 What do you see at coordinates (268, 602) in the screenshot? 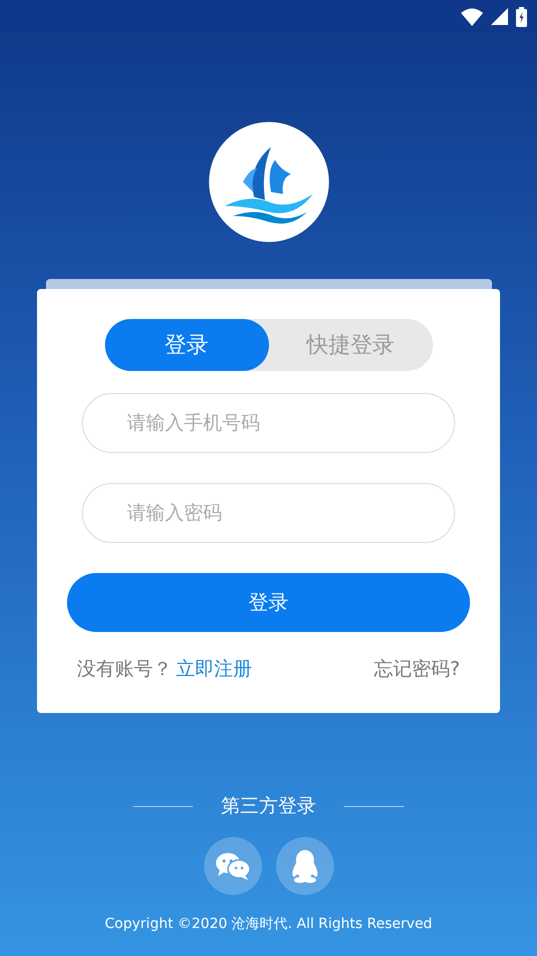
I see `login-button: 登录` at bounding box center [268, 602].